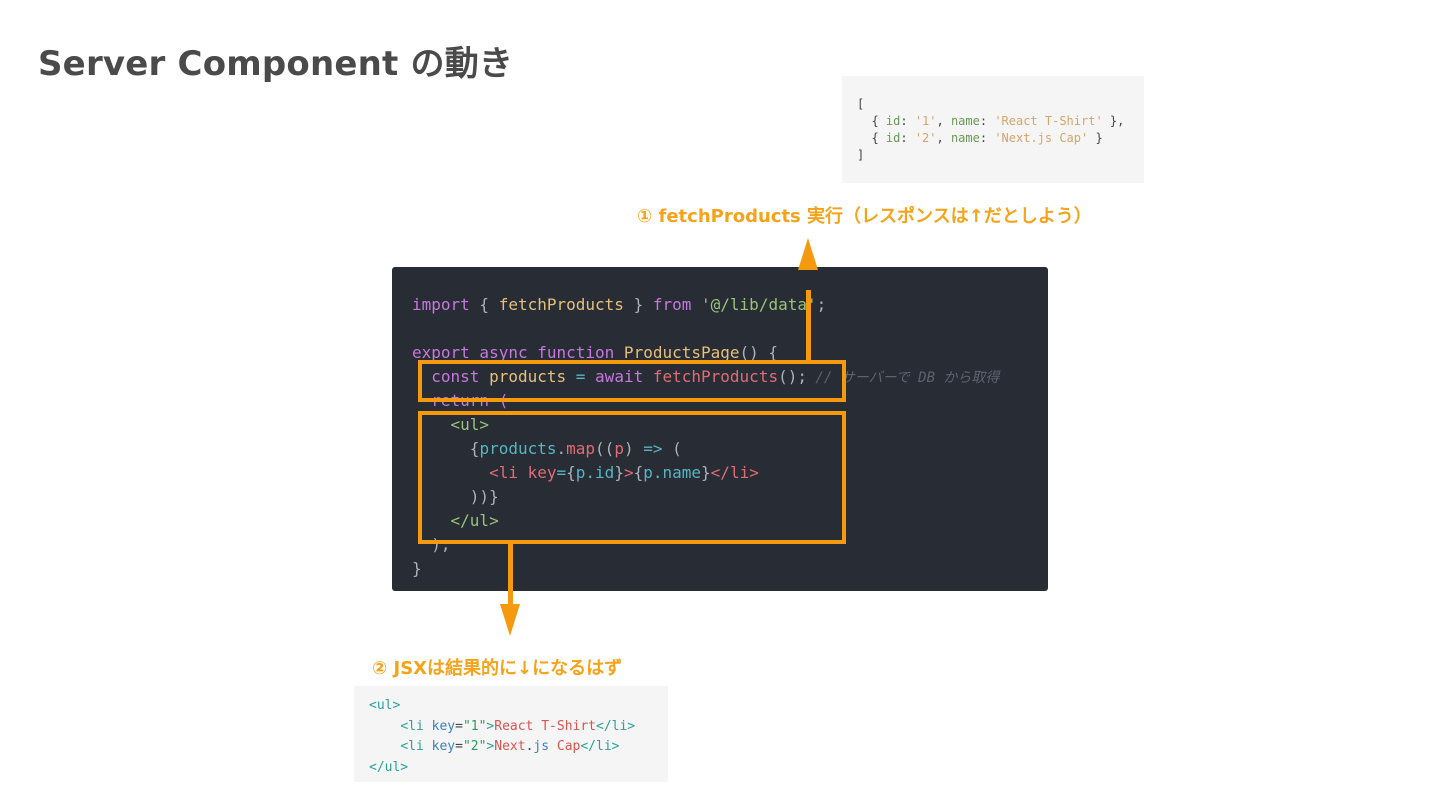  Describe the element at coordinates (498, 352) in the screenshot. I see `code-token: async` at that location.